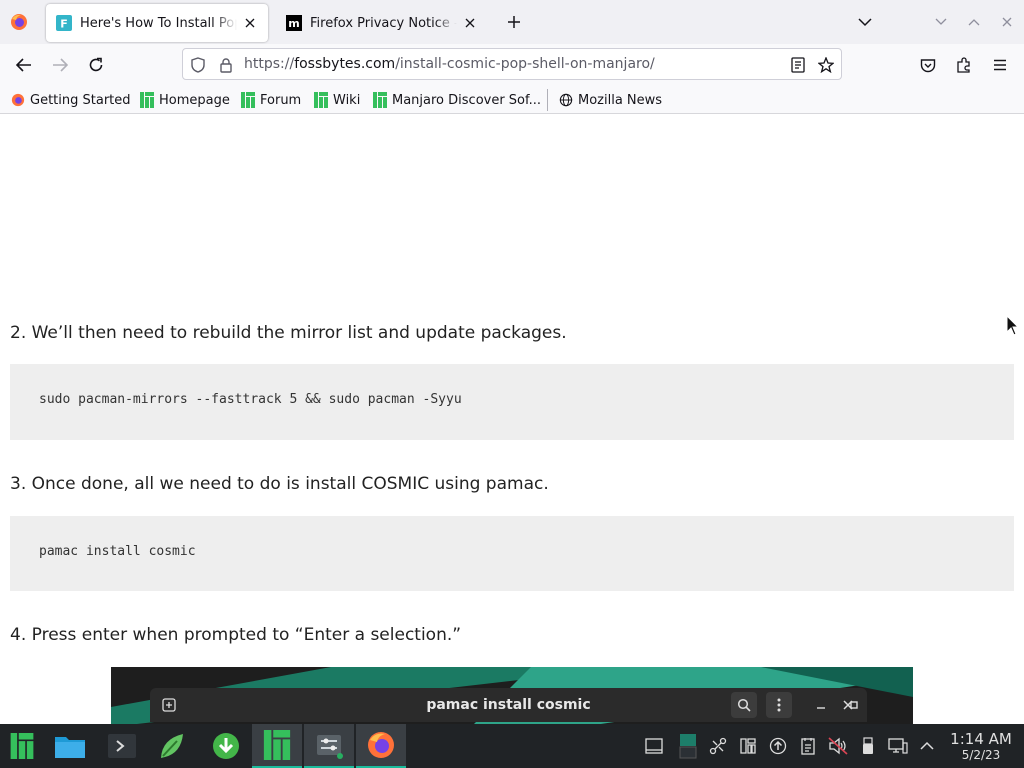 The image size is (1024, 768). Describe the element at coordinates (1013, 325) in the screenshot. I see `mouse-cursor-icon` at that location.